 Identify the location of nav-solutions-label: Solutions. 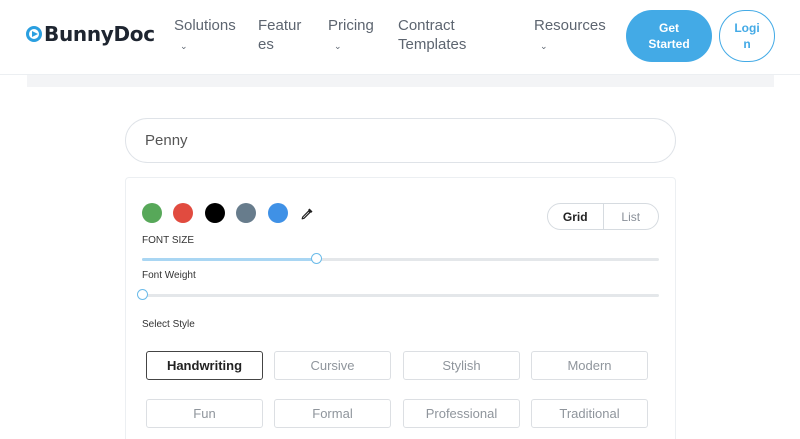
(205, 25).